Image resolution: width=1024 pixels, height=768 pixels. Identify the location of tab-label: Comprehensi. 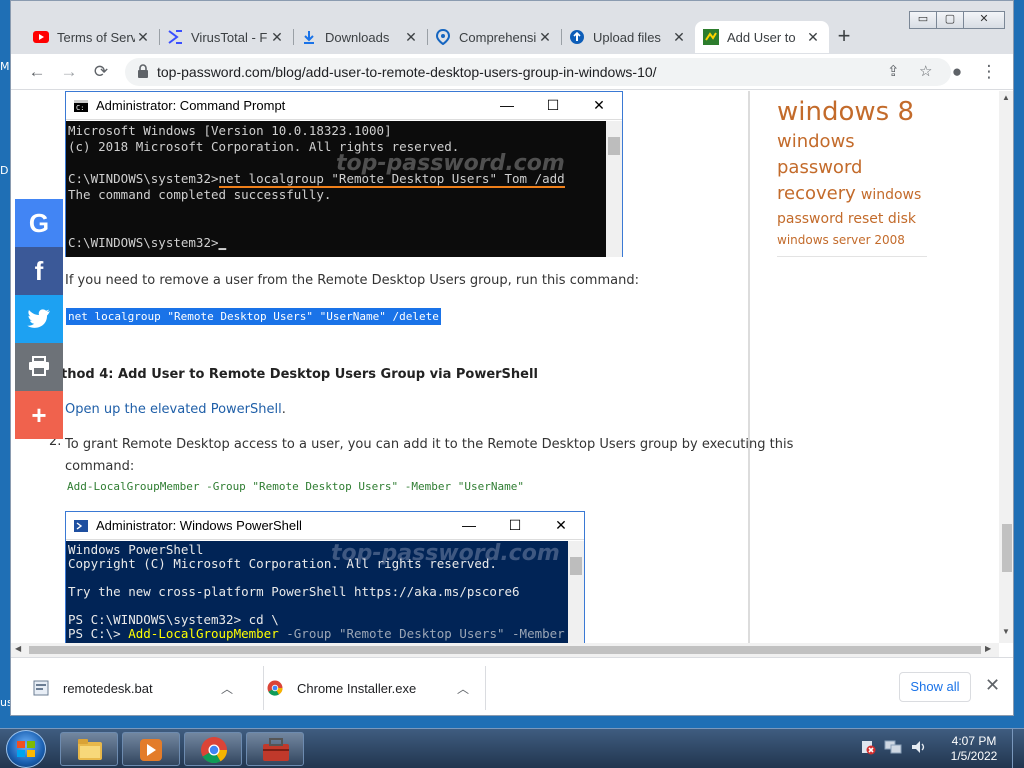
(498, 37).